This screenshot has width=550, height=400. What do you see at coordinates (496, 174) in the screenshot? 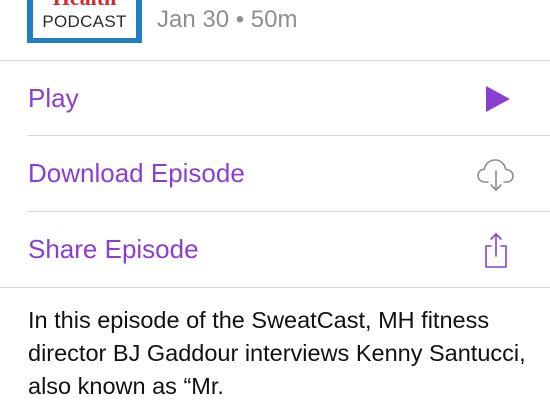
I see `cloud-download-icon` at bounding box center [496, 174].